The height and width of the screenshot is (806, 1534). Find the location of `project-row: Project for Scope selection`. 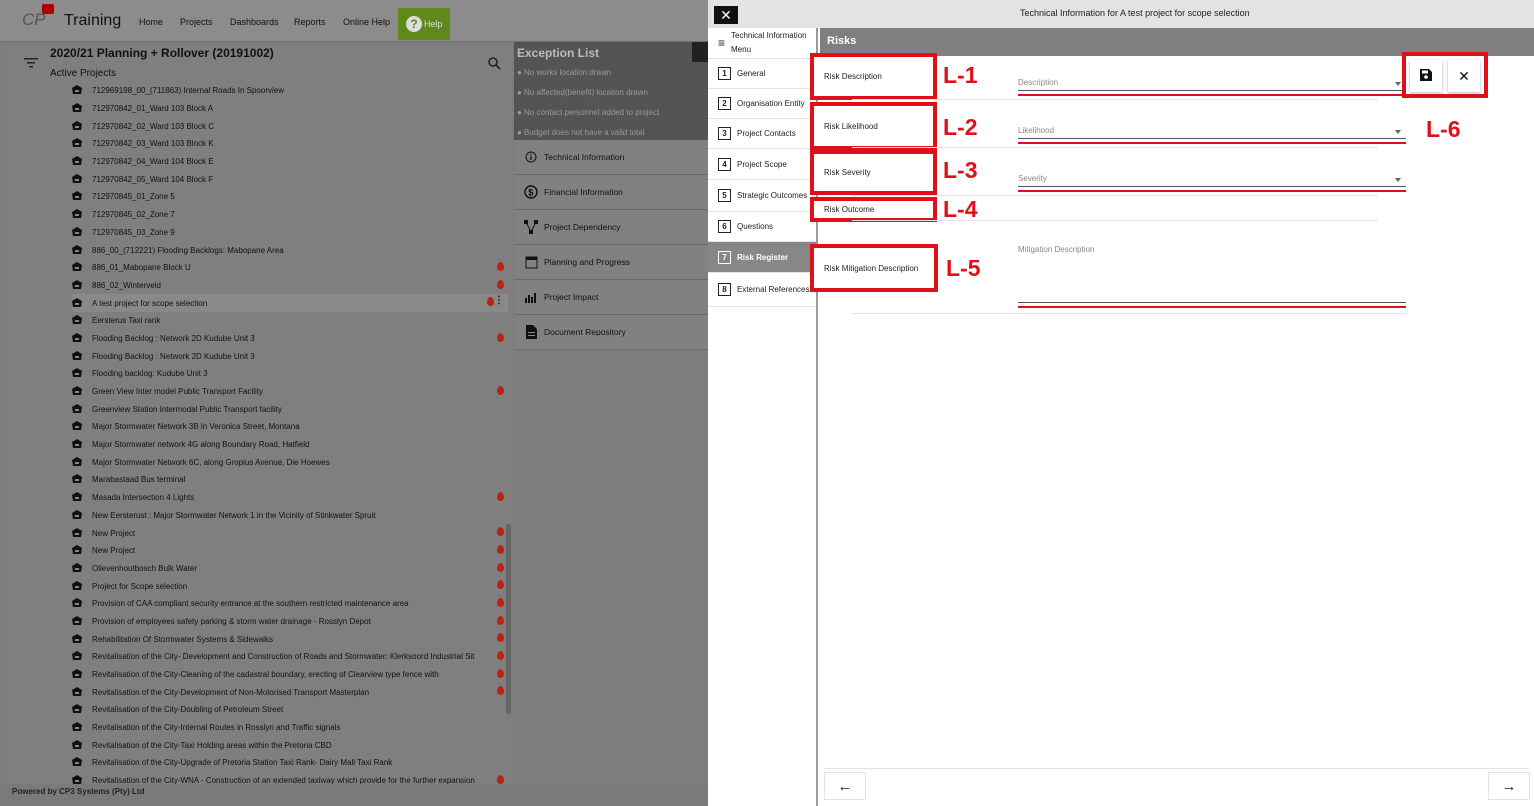

project-row: Project for Scope selection is located at coordinates (290, 586).